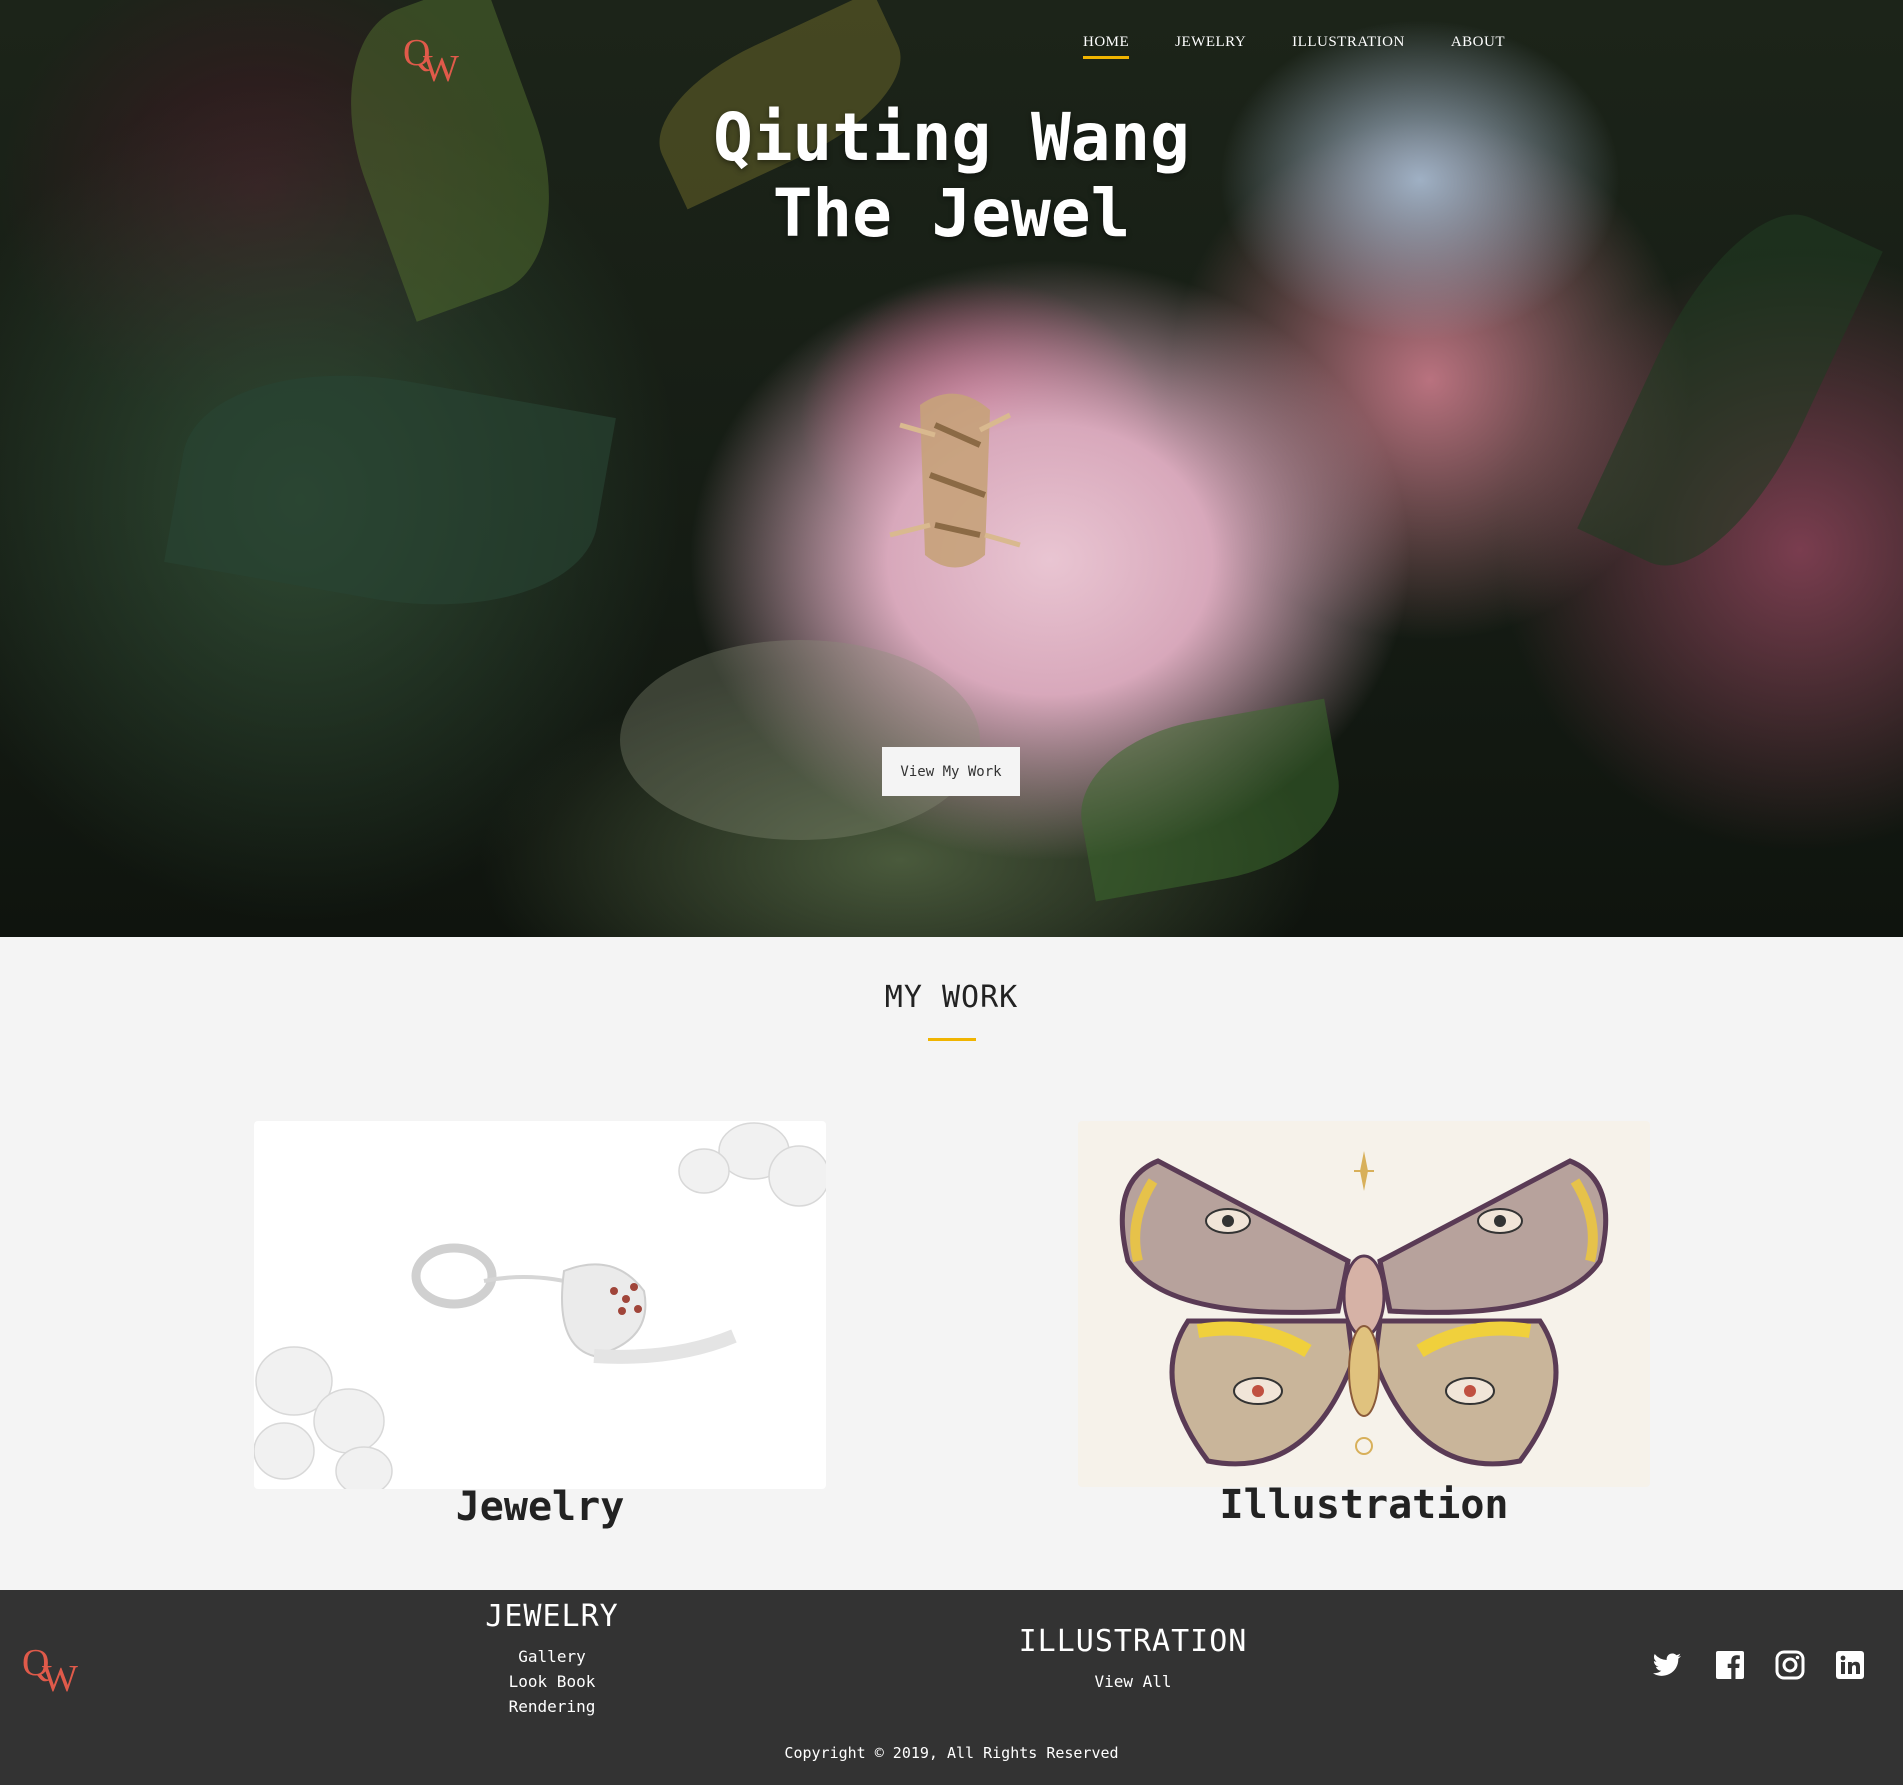  Describe the element at coordinates (955, 480) in the screenshot. I see `gold-ring-image` at that location.